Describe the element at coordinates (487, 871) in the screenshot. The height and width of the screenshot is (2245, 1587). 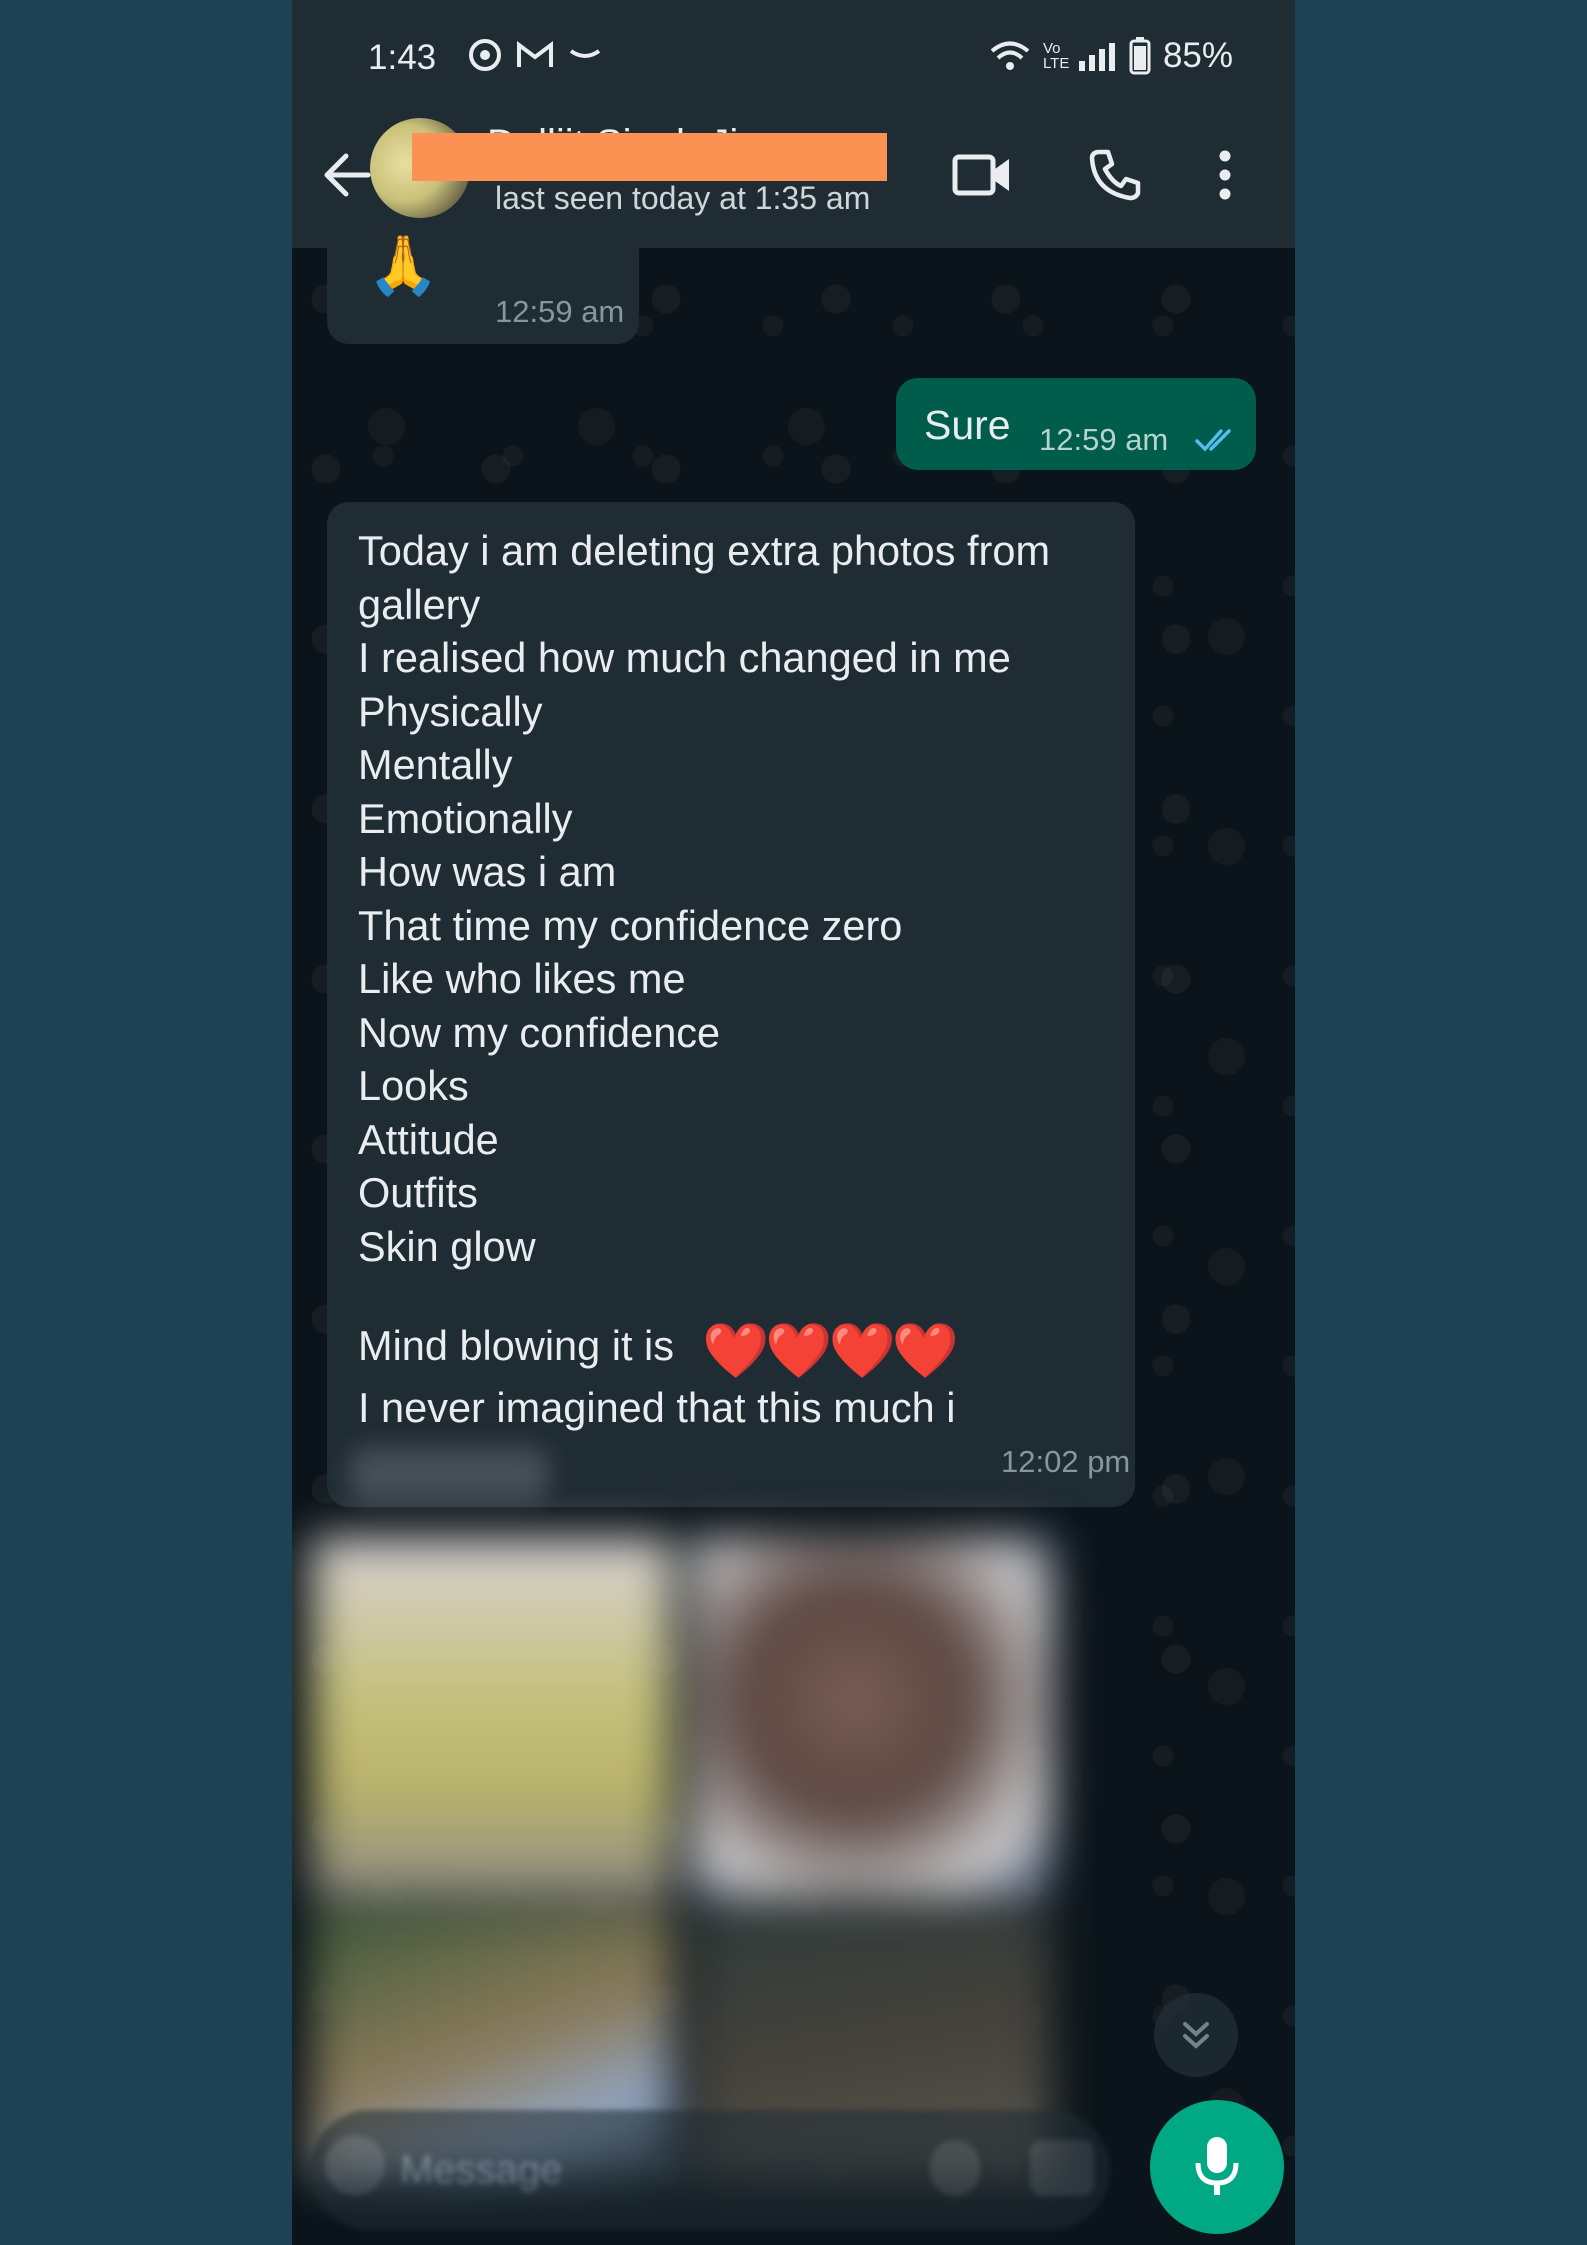
I see `message-line: How was i am` at that location.